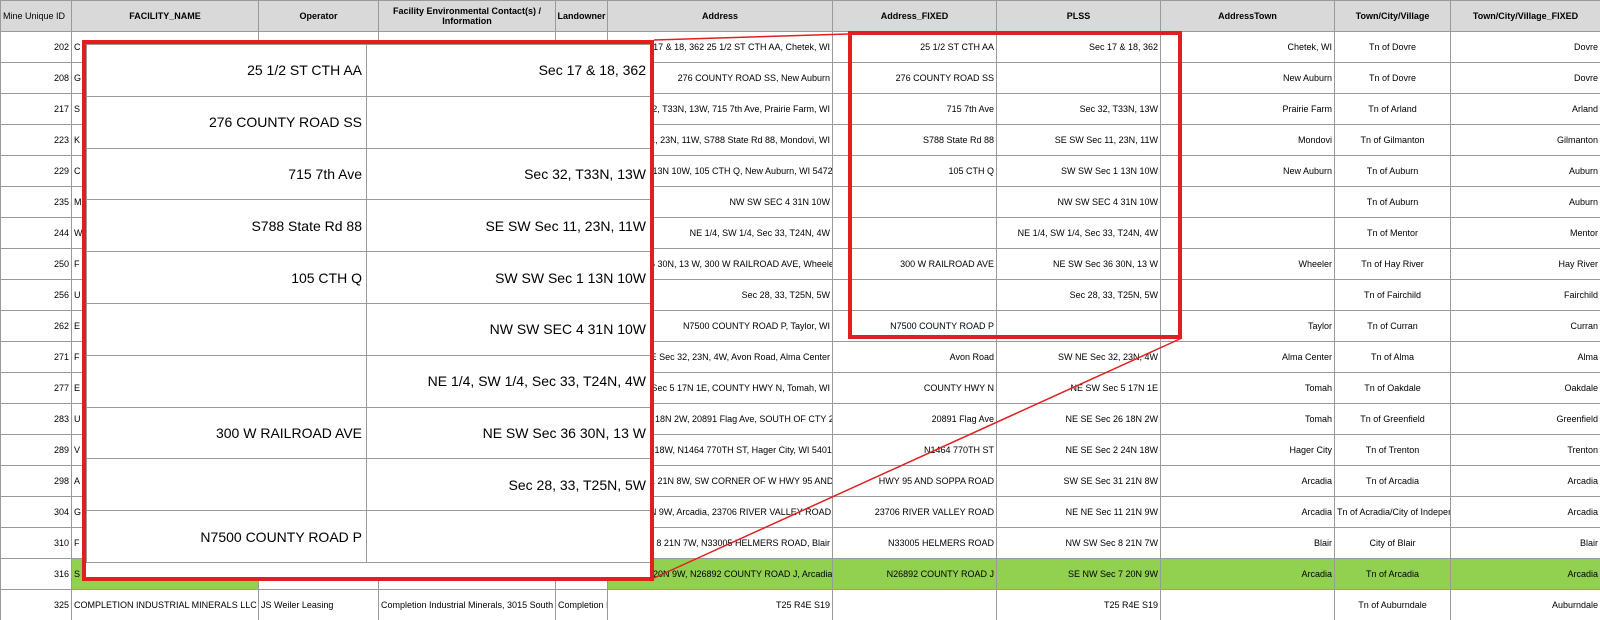 This screenshot has height=620, width=1600. I want to click on cell-address-fixed: 20891 Flag Ave, so click(914, 419).